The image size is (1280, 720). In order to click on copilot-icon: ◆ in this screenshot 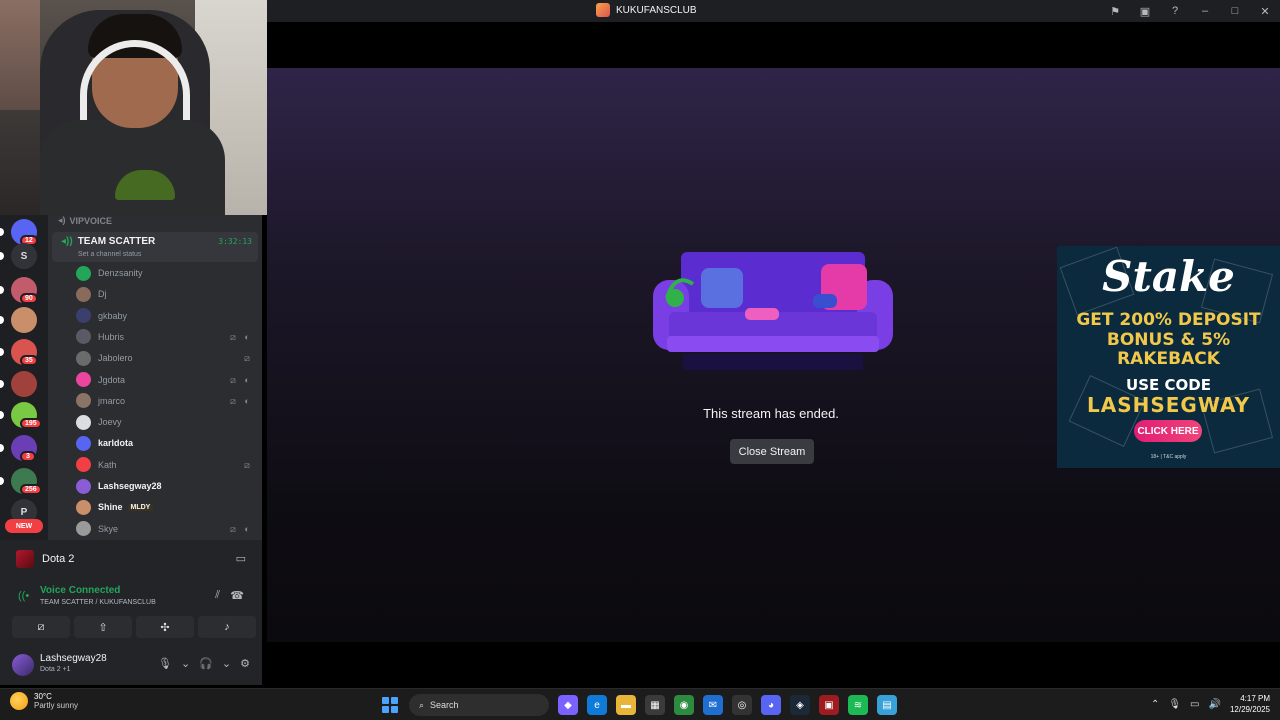, I will do `click(568, 705)`.